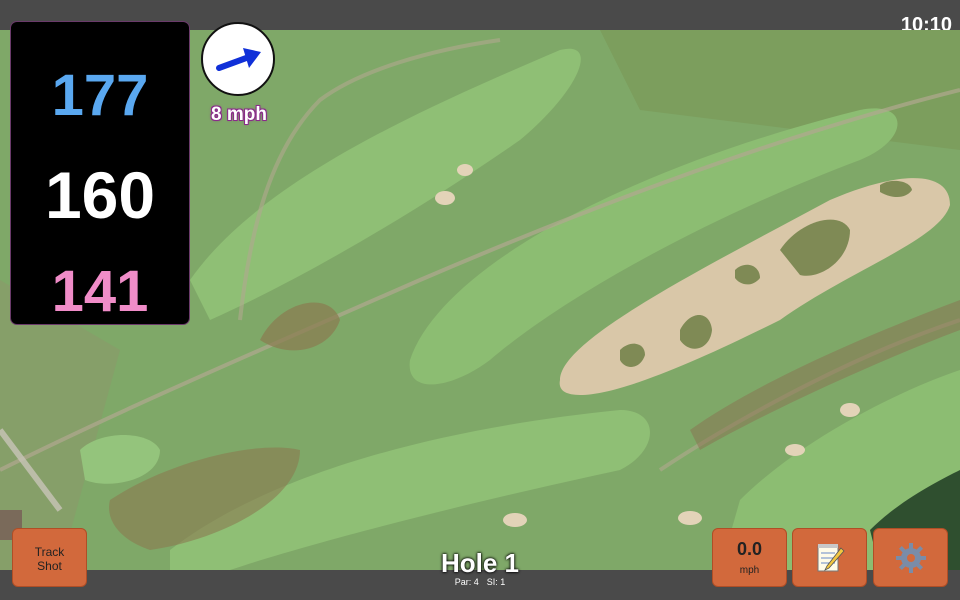 The height and width of the screenshot is (600, 960). What do you see at coordinates (480, 582) in the screenshot?
I see `hole-info: Par: 4 SI: 1` at bounding box center [480, 582].